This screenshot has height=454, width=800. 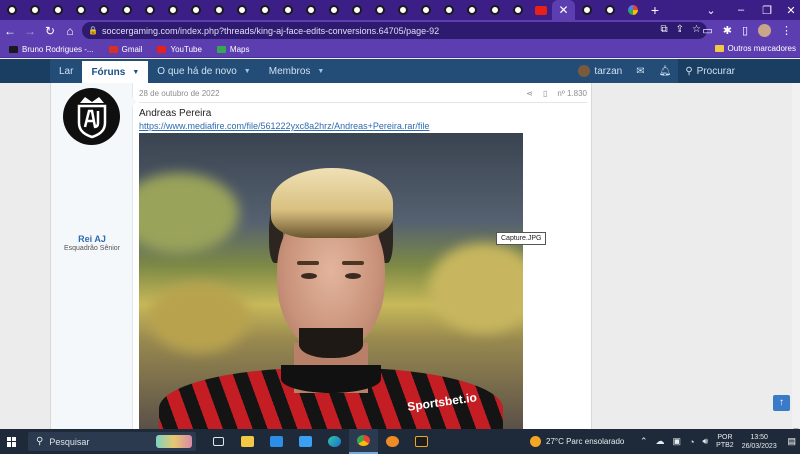 I want to click on browser-tab-google, so click(x=632, y=10).